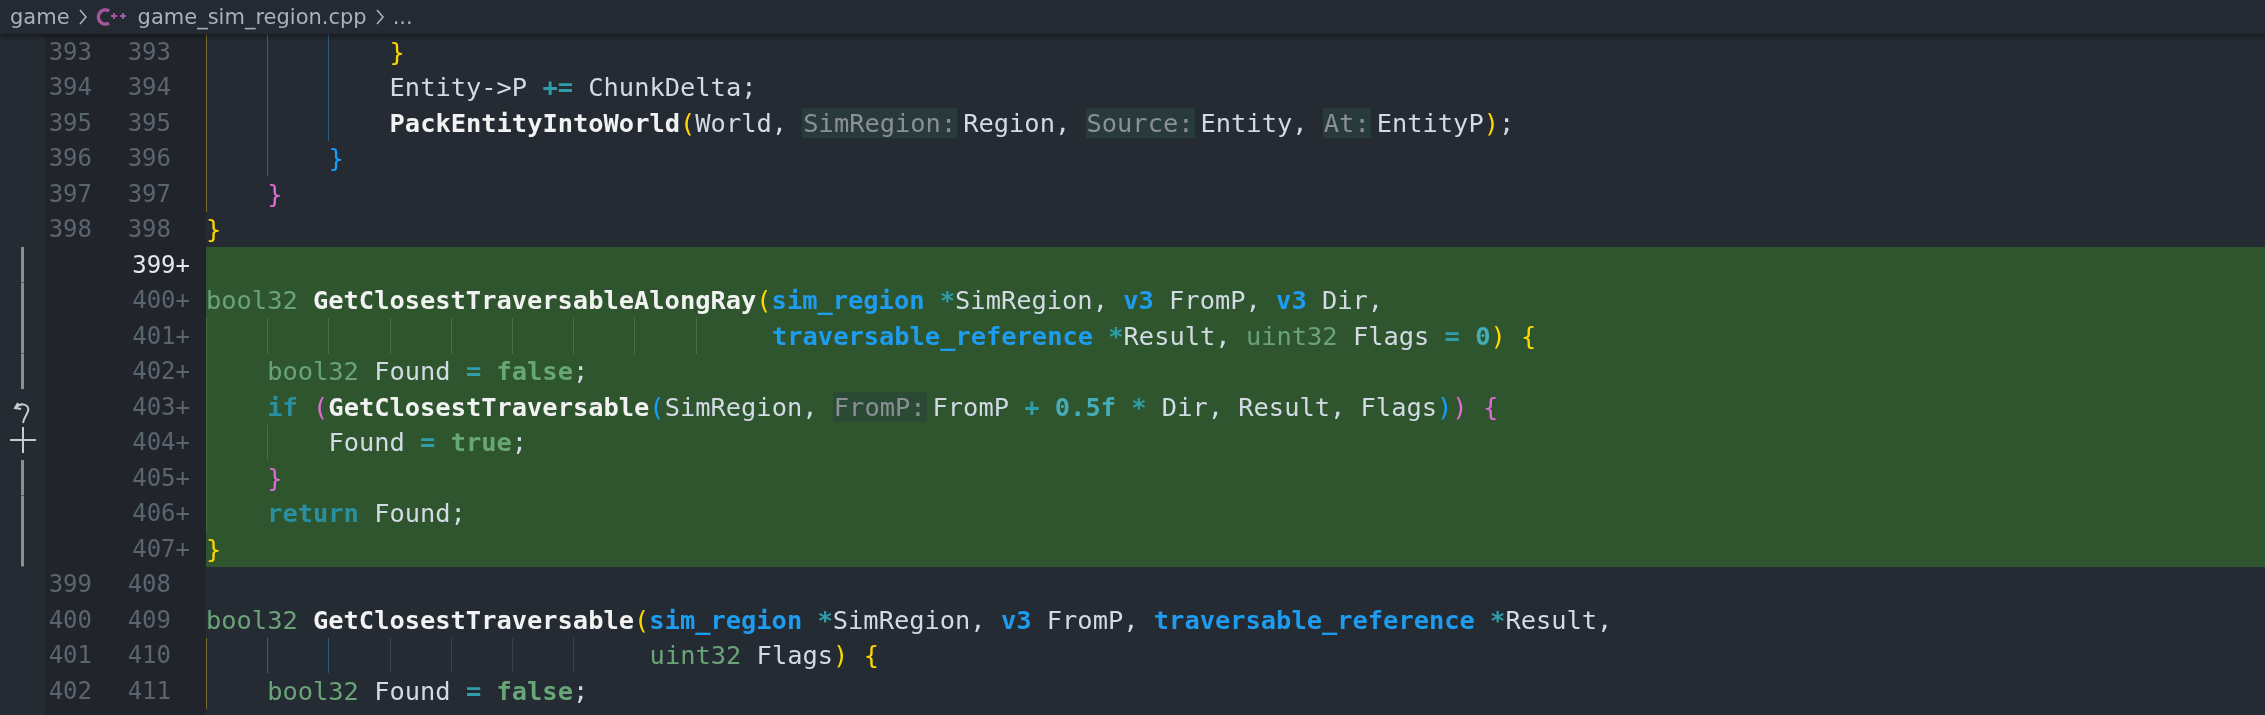  I want to click on new-line-number: 403+, so click(161, 406).